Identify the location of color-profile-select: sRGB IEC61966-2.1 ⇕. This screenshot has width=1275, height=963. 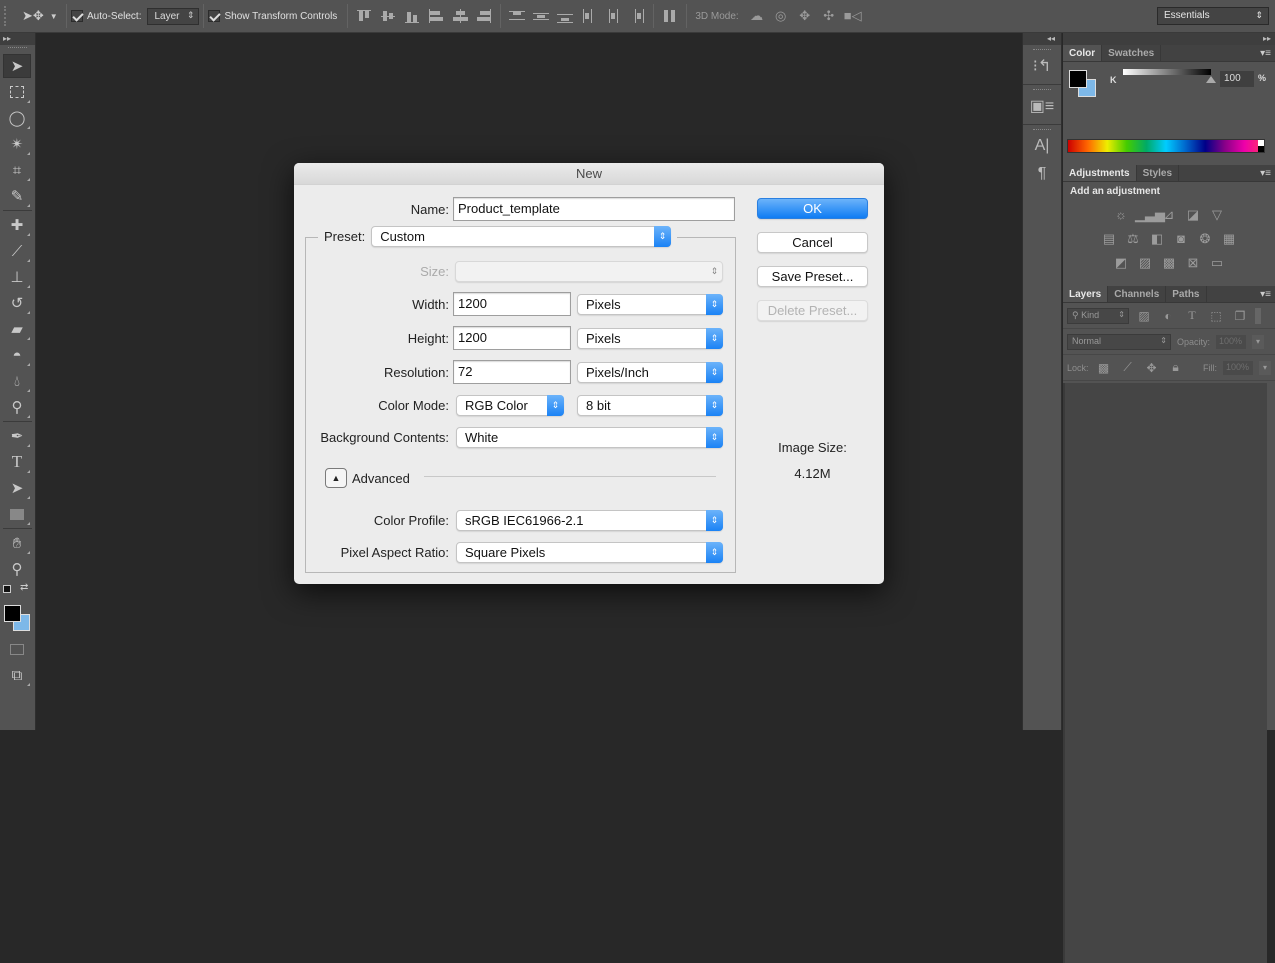
(589, 520).